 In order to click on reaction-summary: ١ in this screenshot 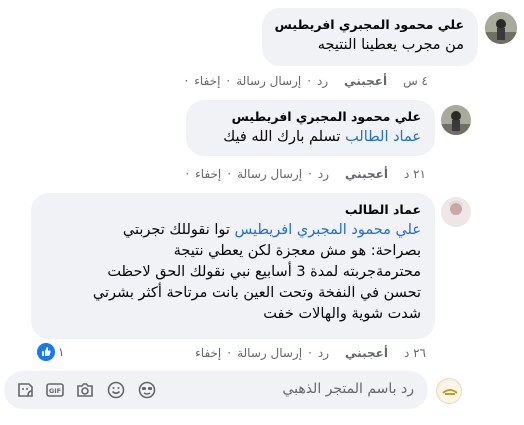, I will do `click(50, 352)`.